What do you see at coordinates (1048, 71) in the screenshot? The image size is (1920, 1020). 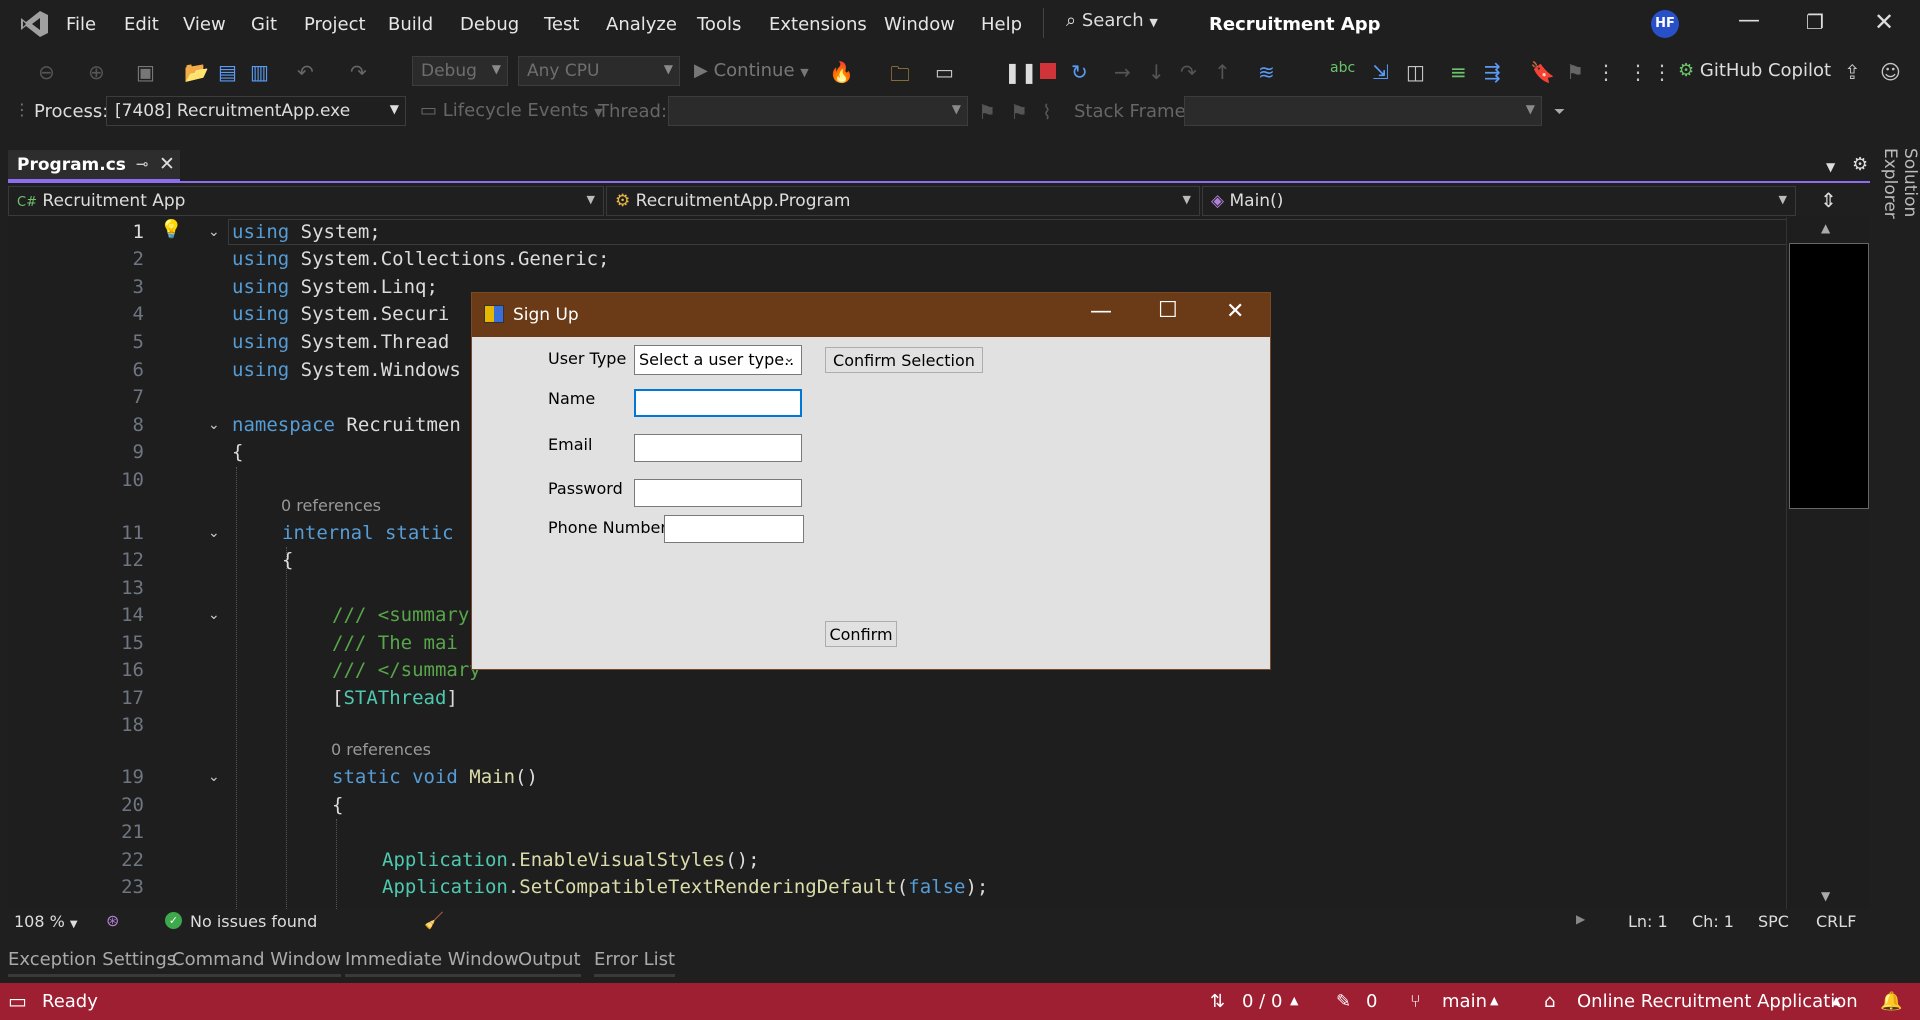 I see `stop-icon` at bounding box center [1048, 71].